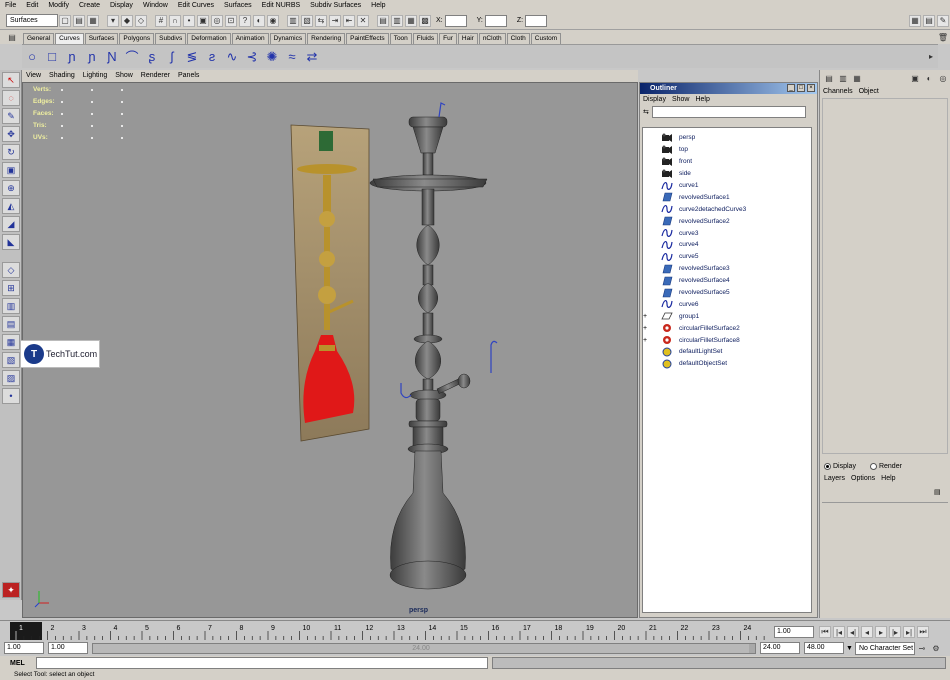 Image resolution: width=950 pixels, height=680 pixels. I want to click on outliner-item-revolvedSurface2: revolvedSurface2, so click(727, 221).